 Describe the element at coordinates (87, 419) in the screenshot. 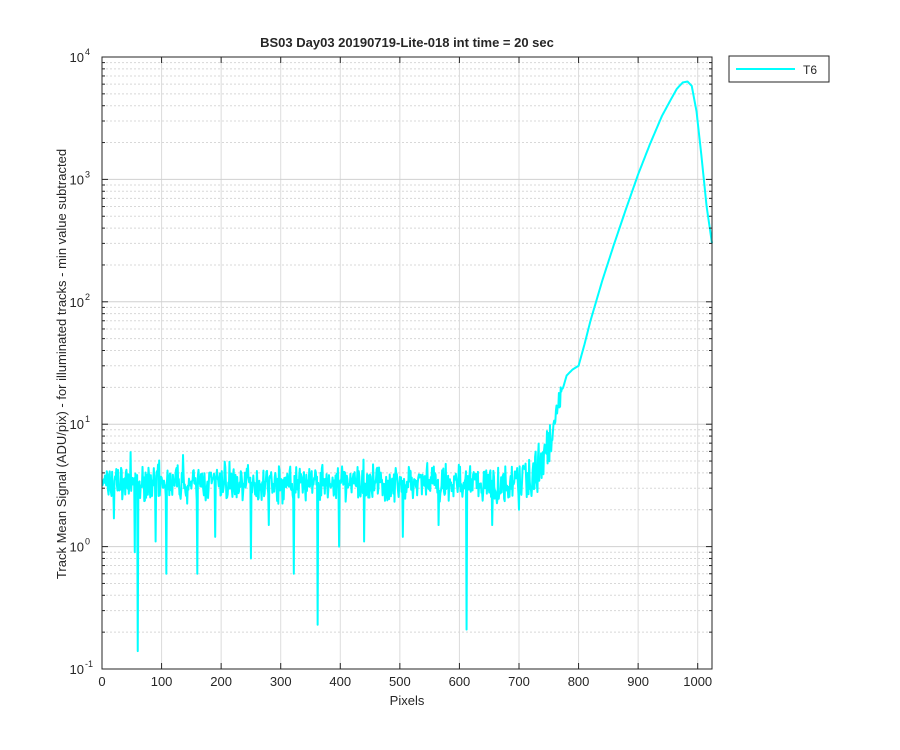

I see `y-tick-label-exponent: 1` at that location.